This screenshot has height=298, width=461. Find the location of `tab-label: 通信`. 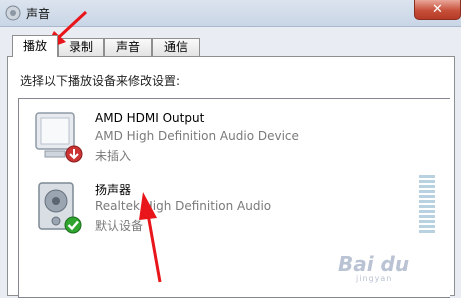

tab-label: 通信 is located at coordinates (175, 47).